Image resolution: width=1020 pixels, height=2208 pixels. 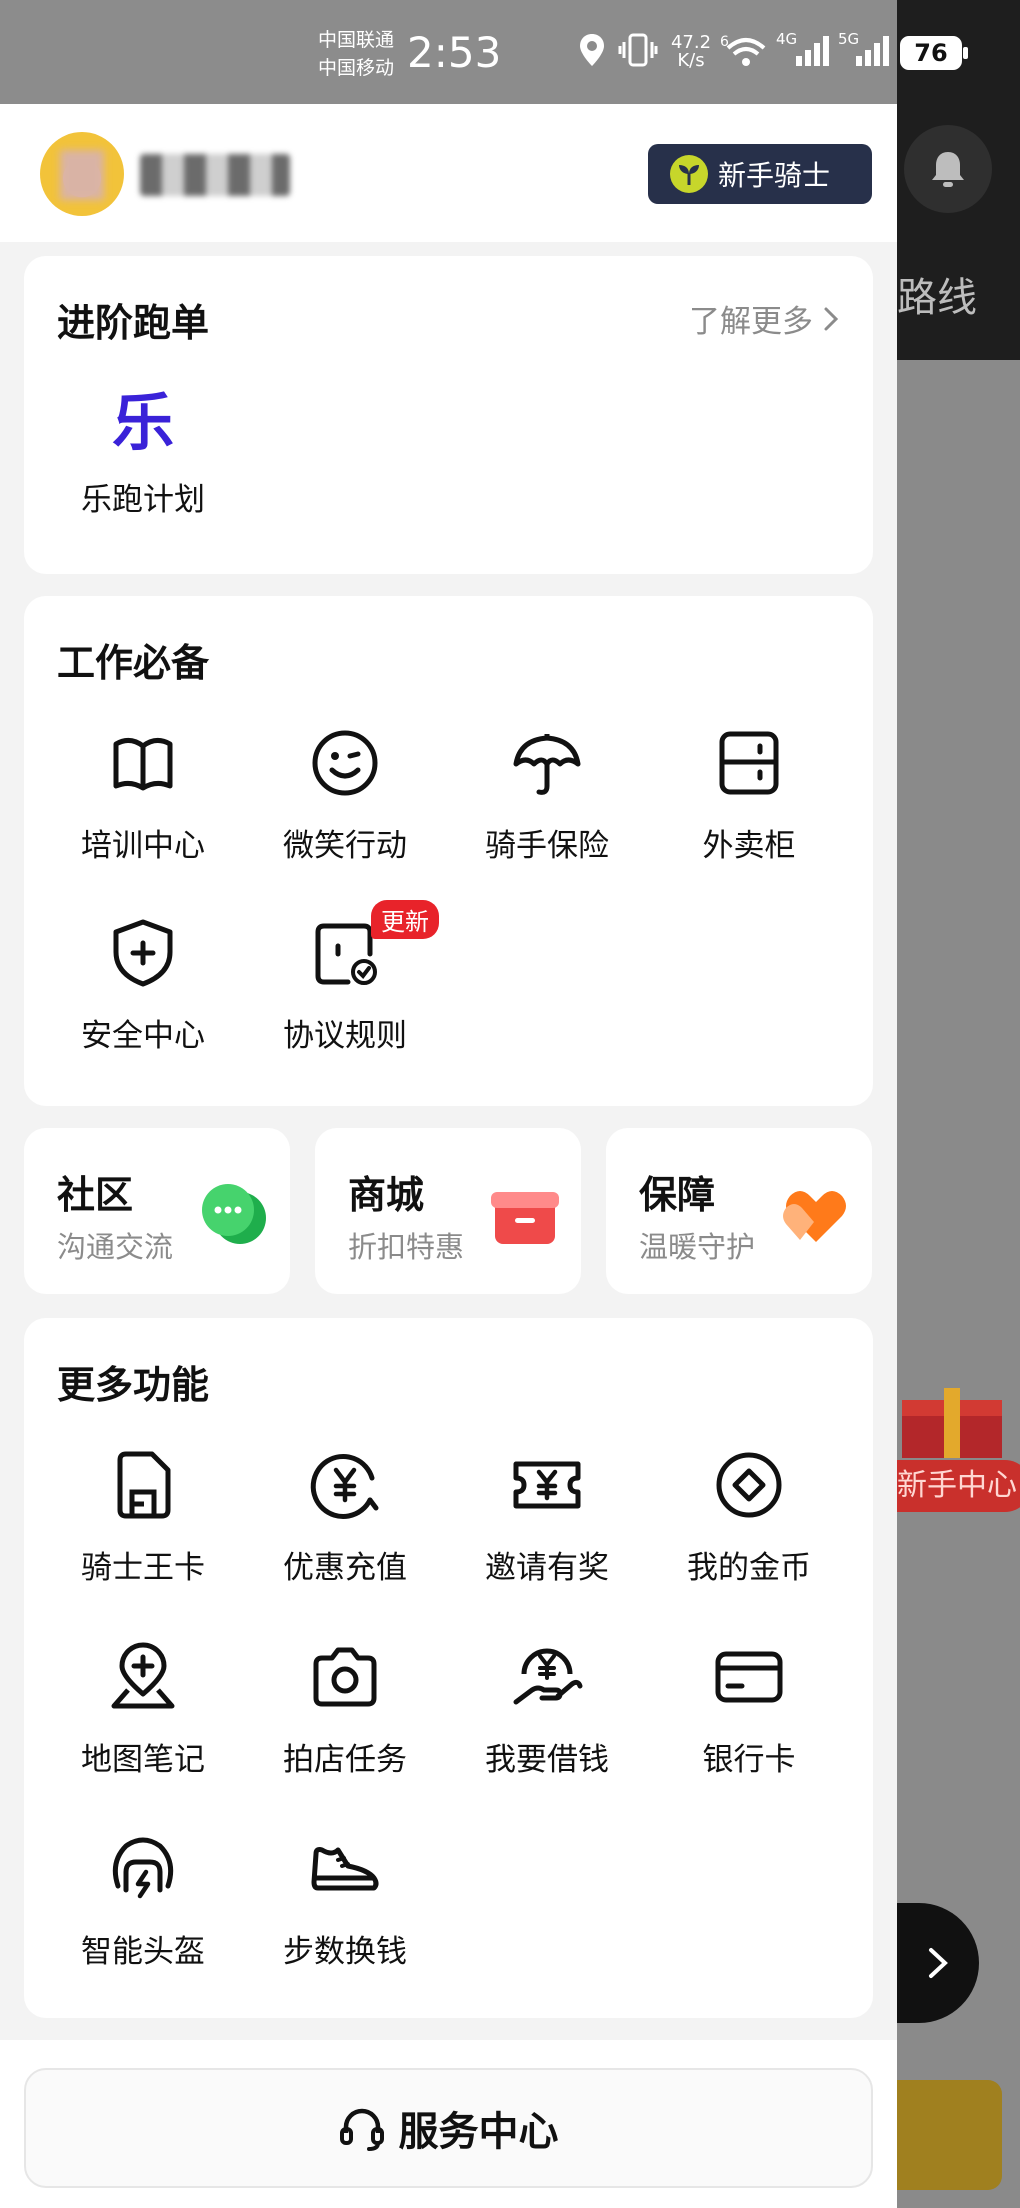 What do you see at coordinates (143, 1709) in the screenshot?
I see `grid-item-map-notes: 地图笔记` at bounding box center [143, 1709].